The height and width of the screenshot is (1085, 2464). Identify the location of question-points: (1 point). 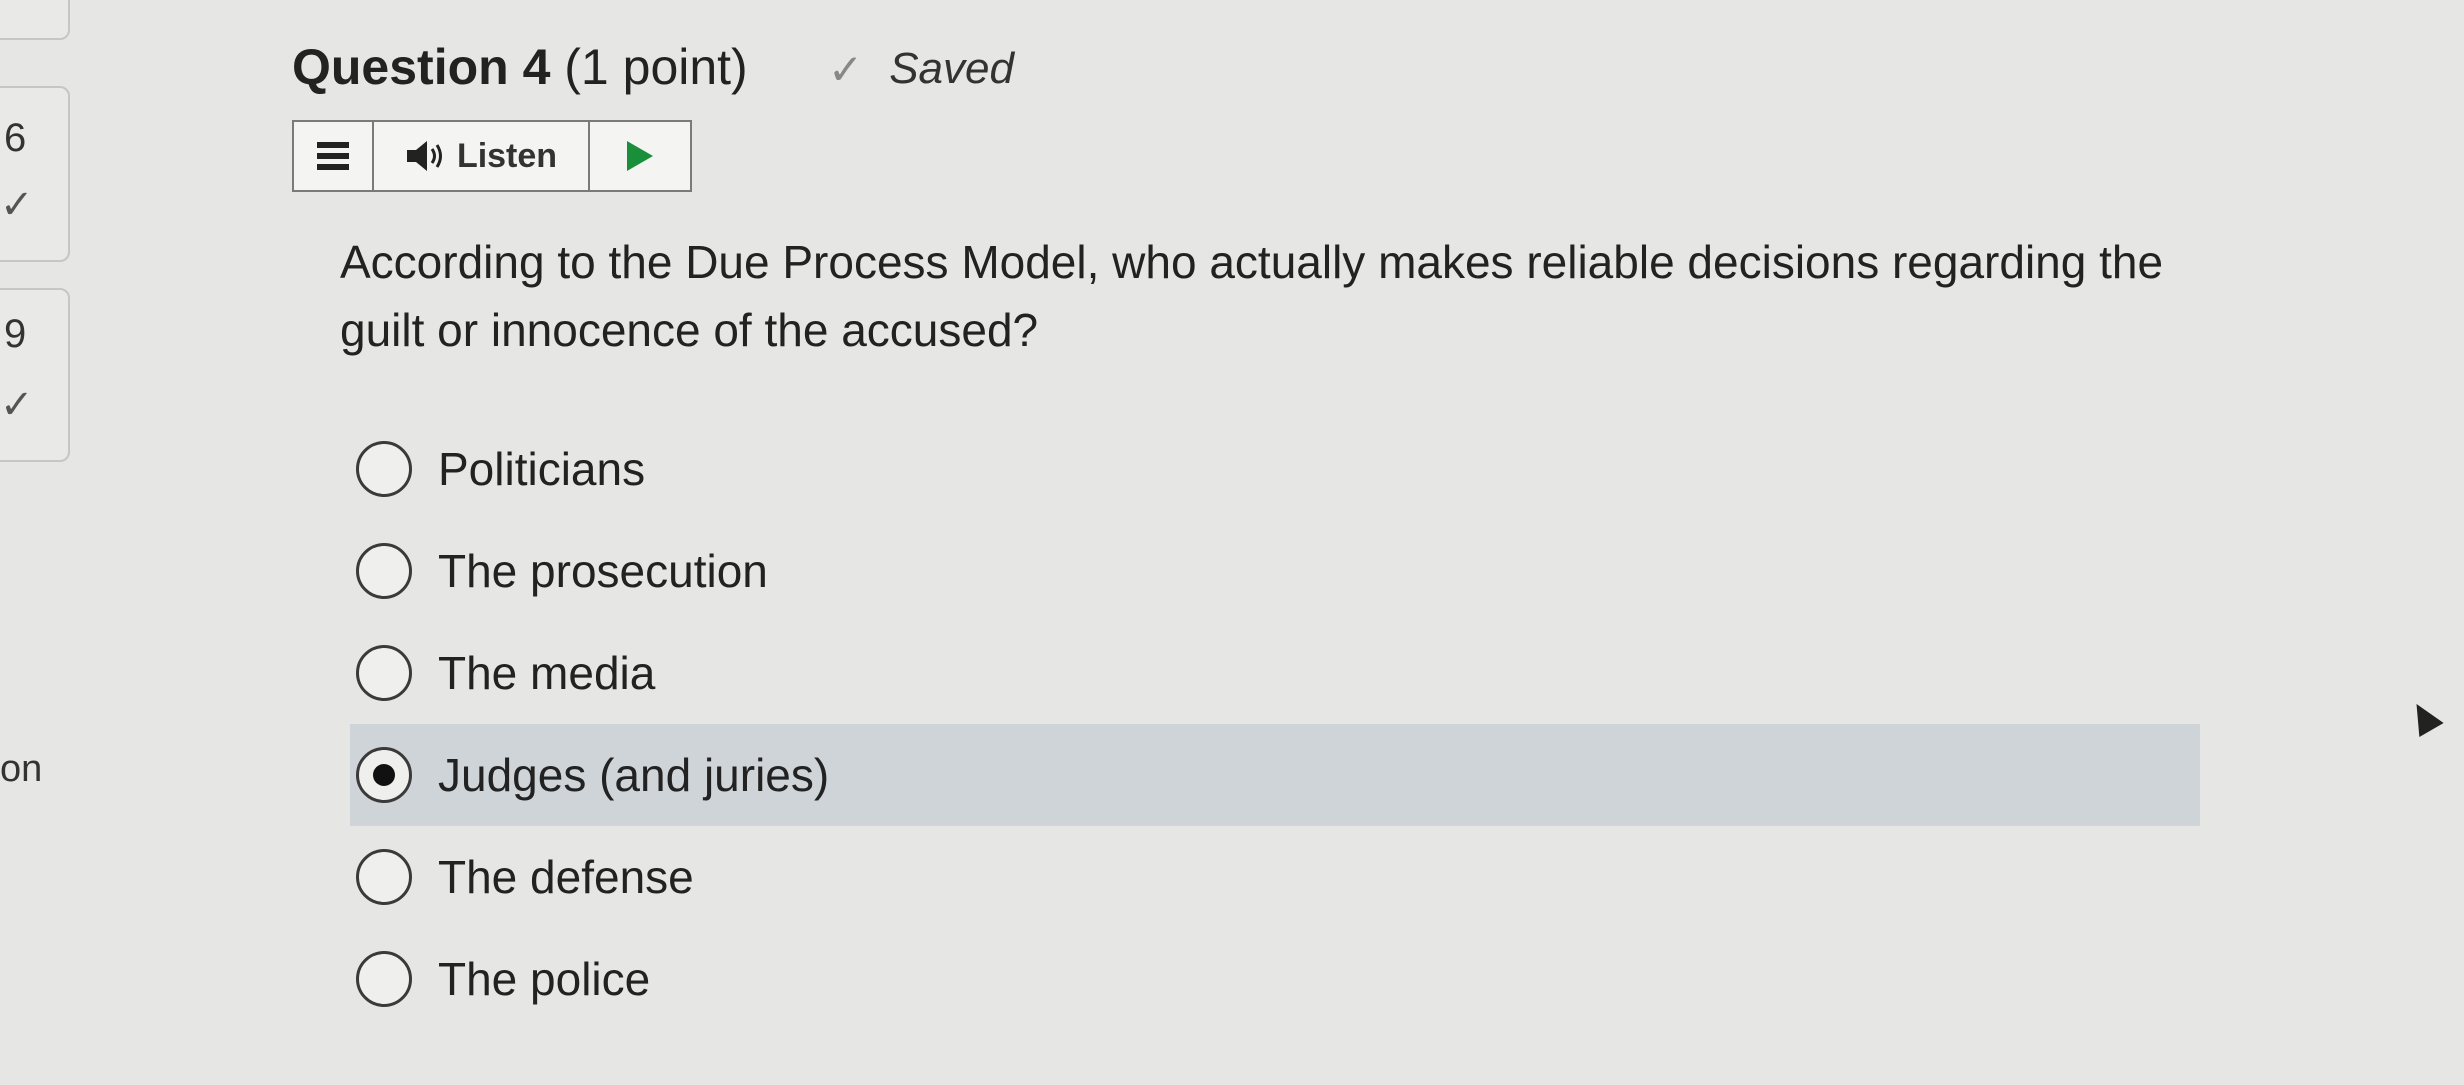
(656, 67).